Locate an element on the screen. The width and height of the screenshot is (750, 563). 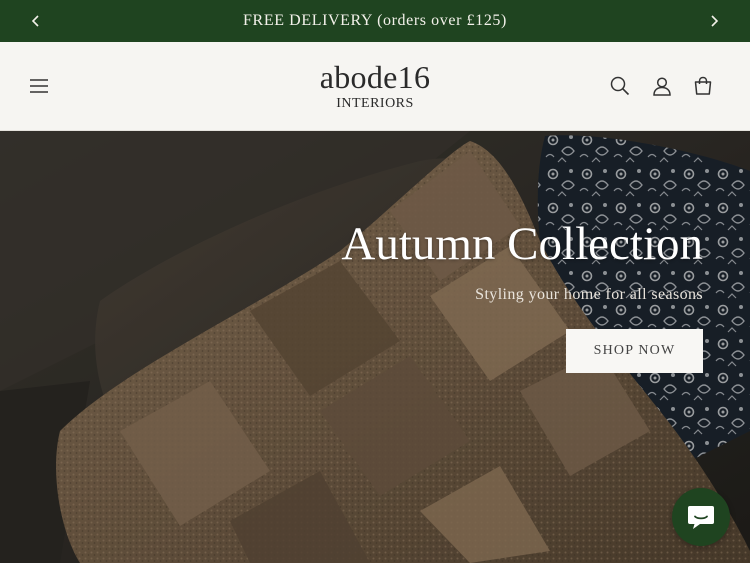
announcement-bar: FREE DELIVERY (orders over £125) is located at coordinates (375, 21).